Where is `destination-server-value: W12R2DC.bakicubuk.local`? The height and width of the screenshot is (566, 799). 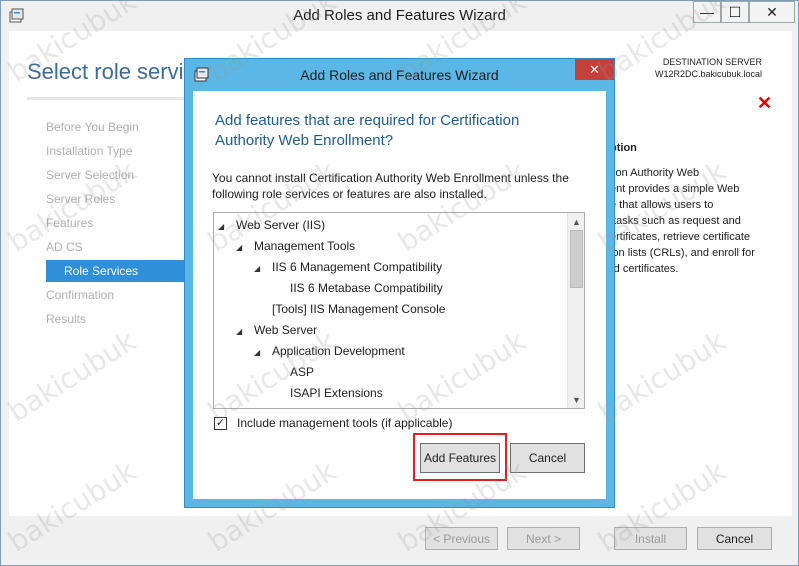 destination-server-value: W12R2DC.bakicubuk.local is located at coordinates (708, 74).